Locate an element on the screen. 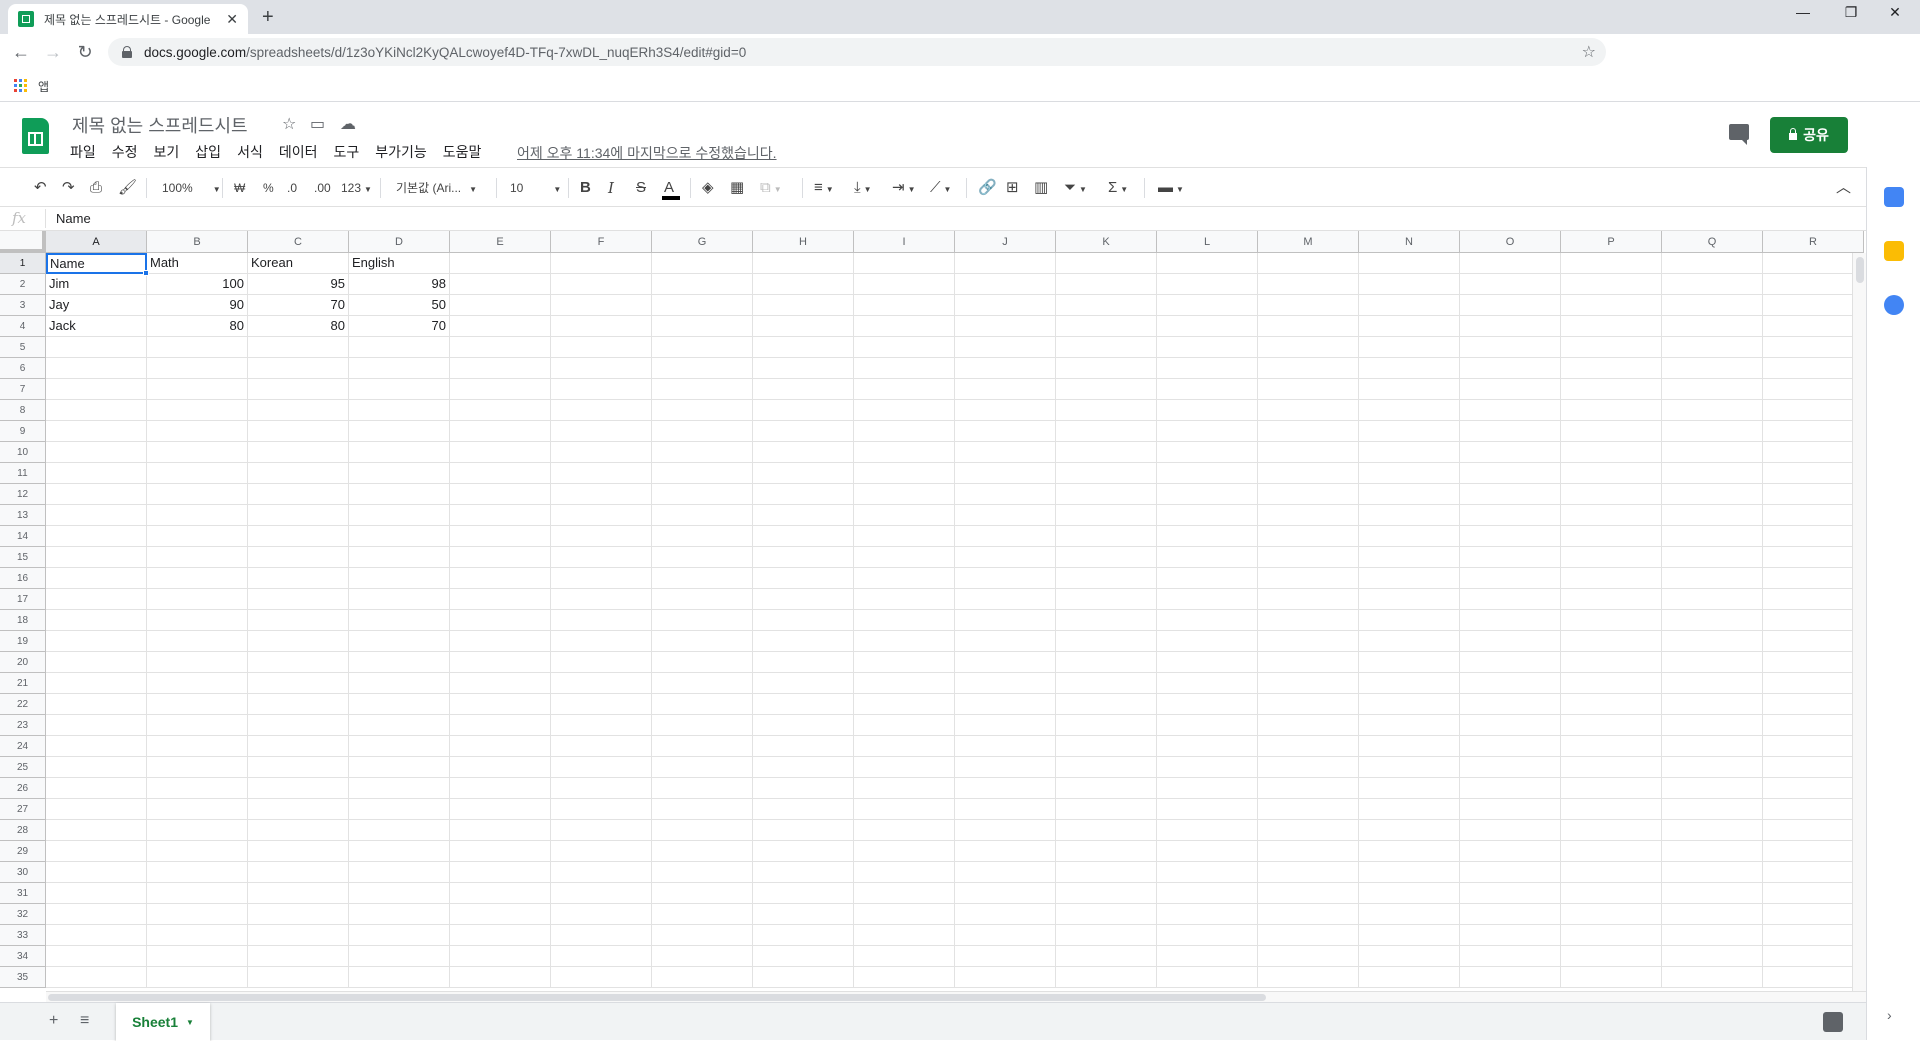 The height and width of the screenshot is (1041, 1920). row-header: 8 is located at coordinates (23, 410).